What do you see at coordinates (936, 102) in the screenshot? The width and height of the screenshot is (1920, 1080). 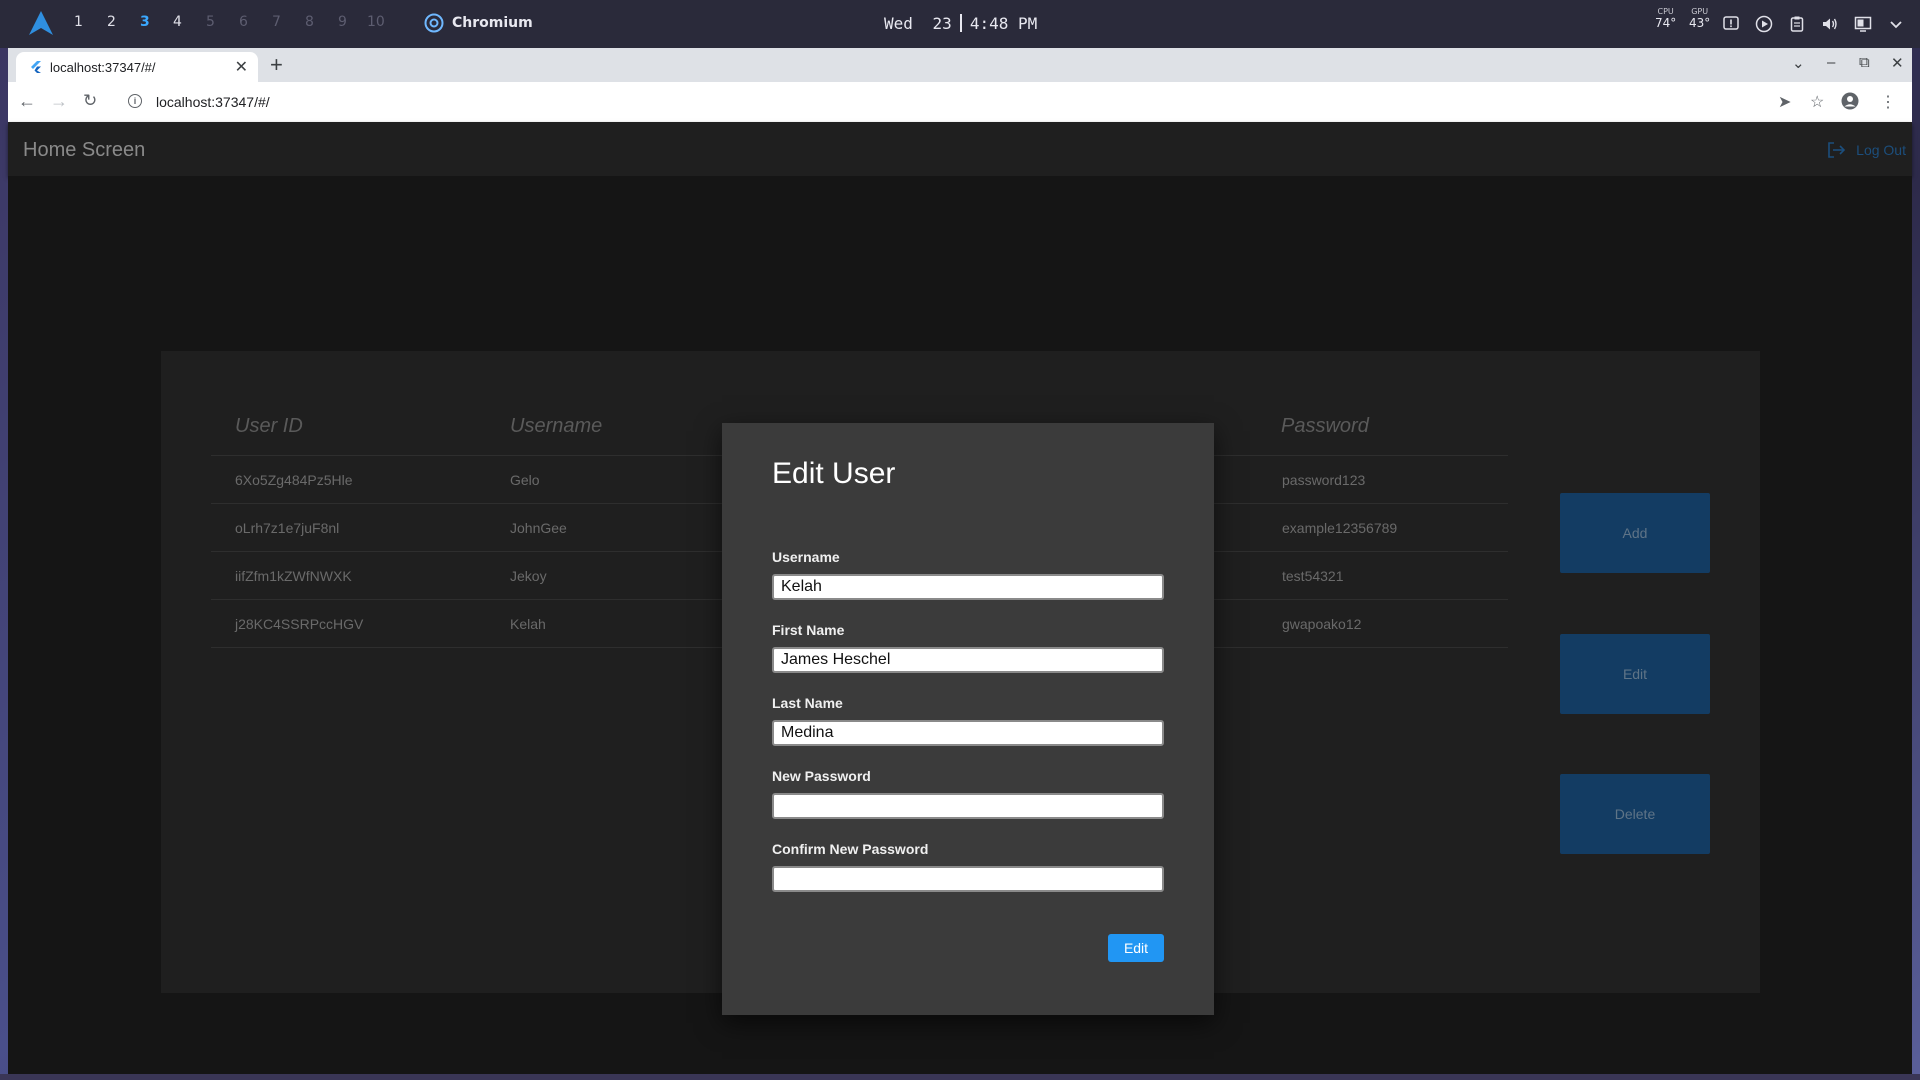 I see `address-bar: i localhost:37347/#/` at bounding box center [936, 102].